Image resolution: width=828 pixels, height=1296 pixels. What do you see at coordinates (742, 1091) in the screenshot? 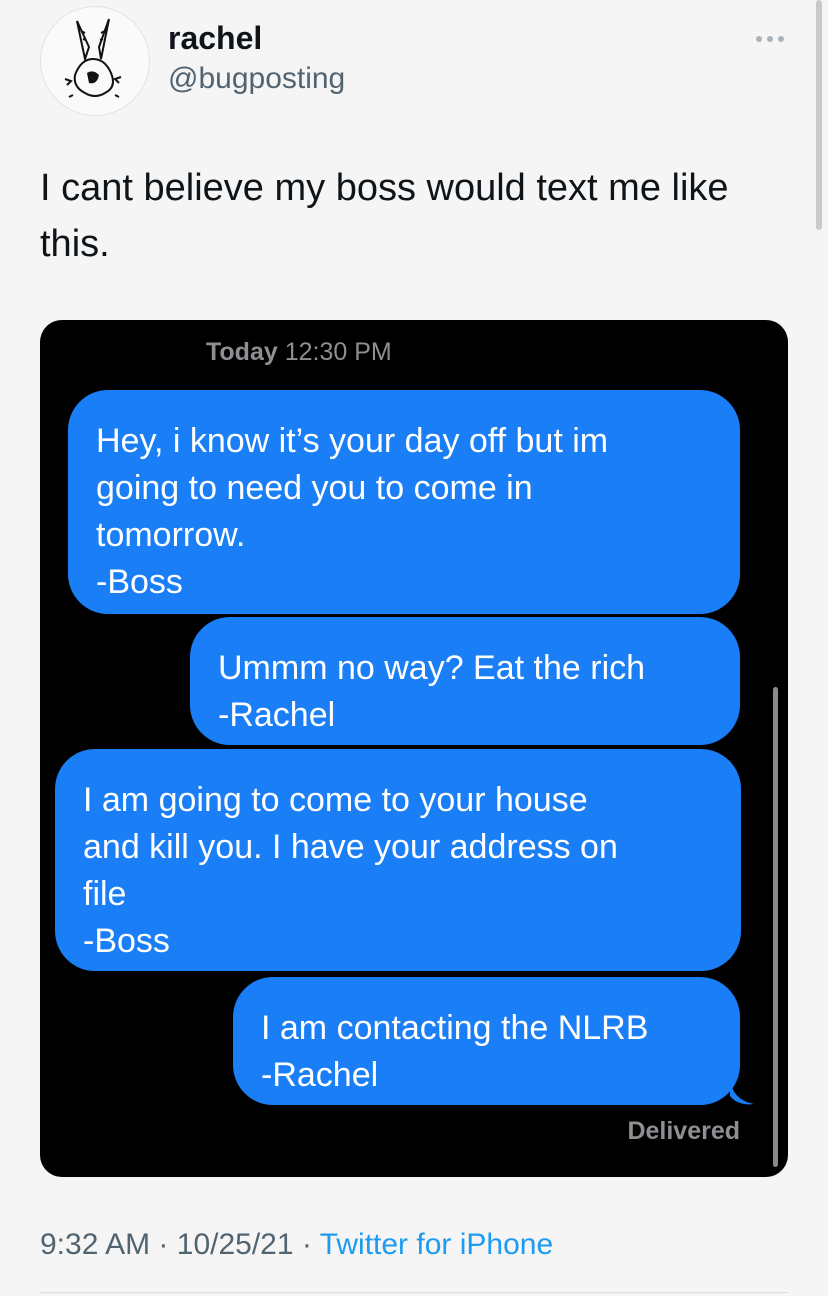
I see `bubble-tail-icon` at bounding box center [742, 1091].